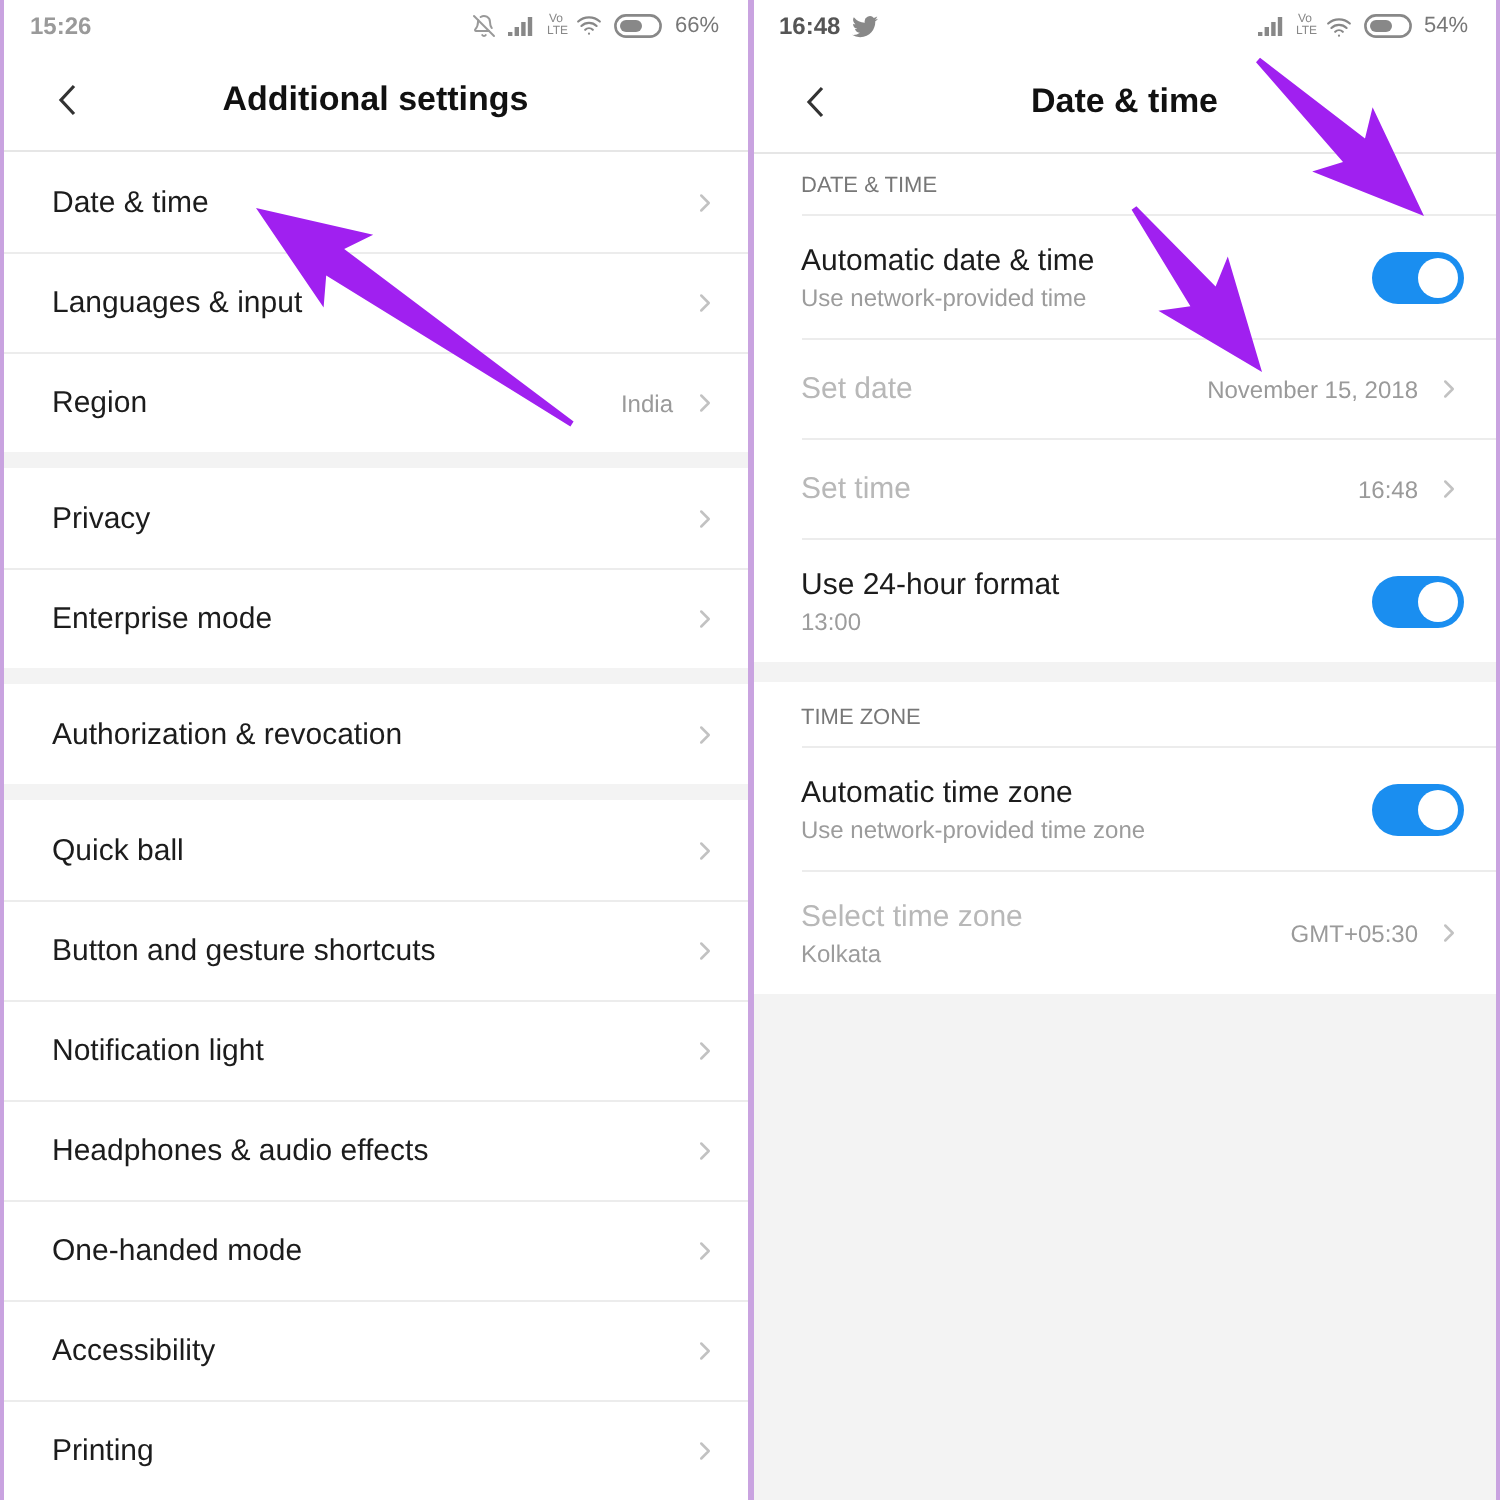 The width and height of the screenshot is (1500, 1500). I want to click on setting-description: Use network-provided time, so click(945, 297).